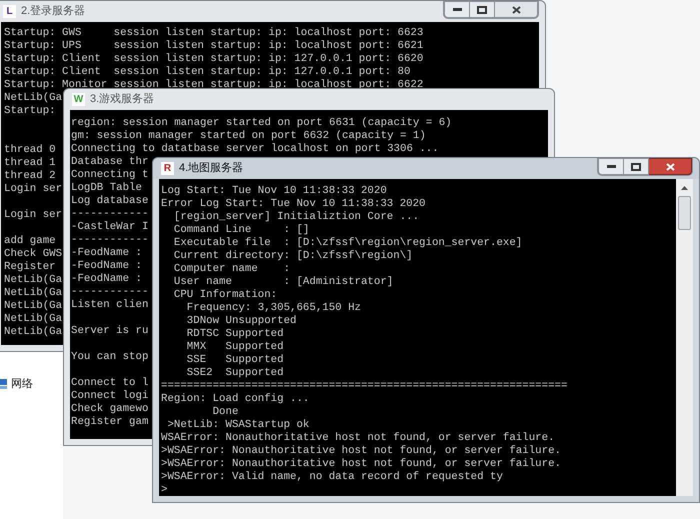 The image size is (700, 519). Describe the element at coordinates (30, 111) in the screenshot. I see `console-line: Startup:` at that location.